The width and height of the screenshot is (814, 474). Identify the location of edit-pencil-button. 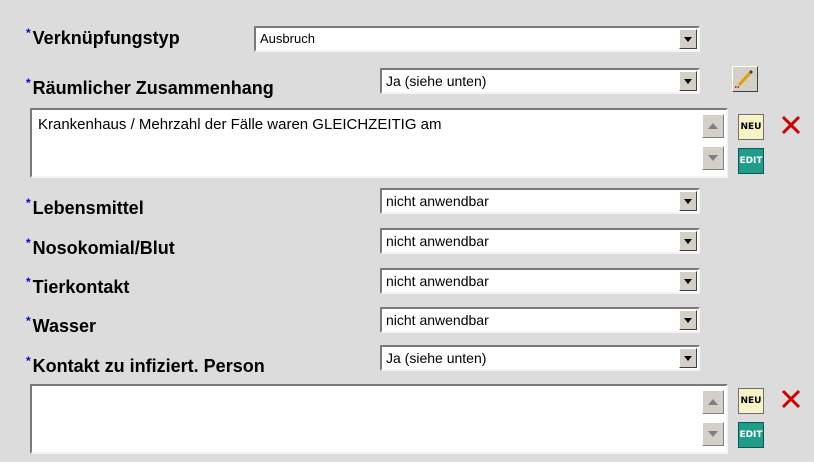
(745, 79).